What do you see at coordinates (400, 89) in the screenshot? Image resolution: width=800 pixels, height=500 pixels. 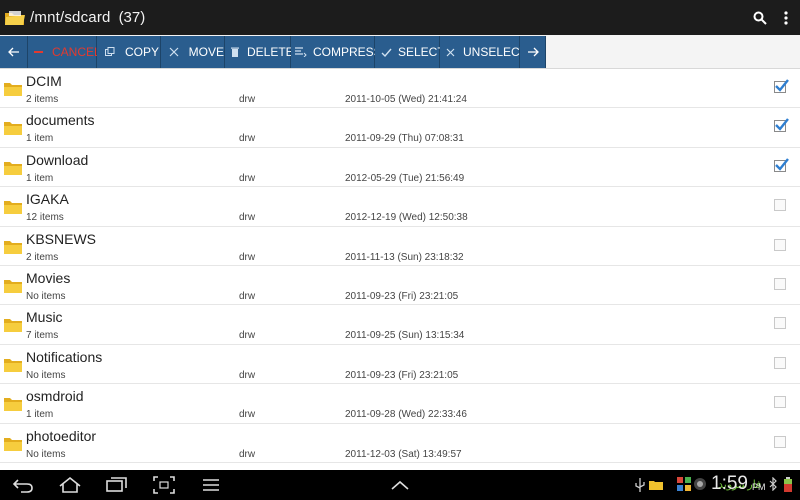 I see `file-row: DCIM 2 items drw 2011-10-05 (Wed) 21:41:24` at bounding box center [400, 89].